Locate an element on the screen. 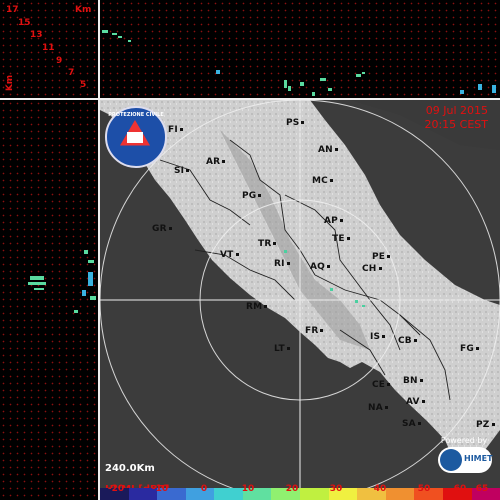  city-pz: PZ is located at coordinates (485, 425).